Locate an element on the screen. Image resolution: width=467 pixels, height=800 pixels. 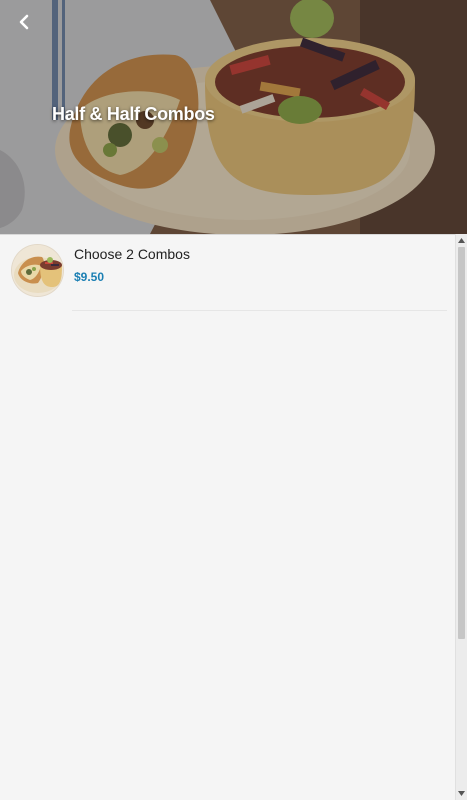
triangle-down-icon is located at coordinates (461, 793).